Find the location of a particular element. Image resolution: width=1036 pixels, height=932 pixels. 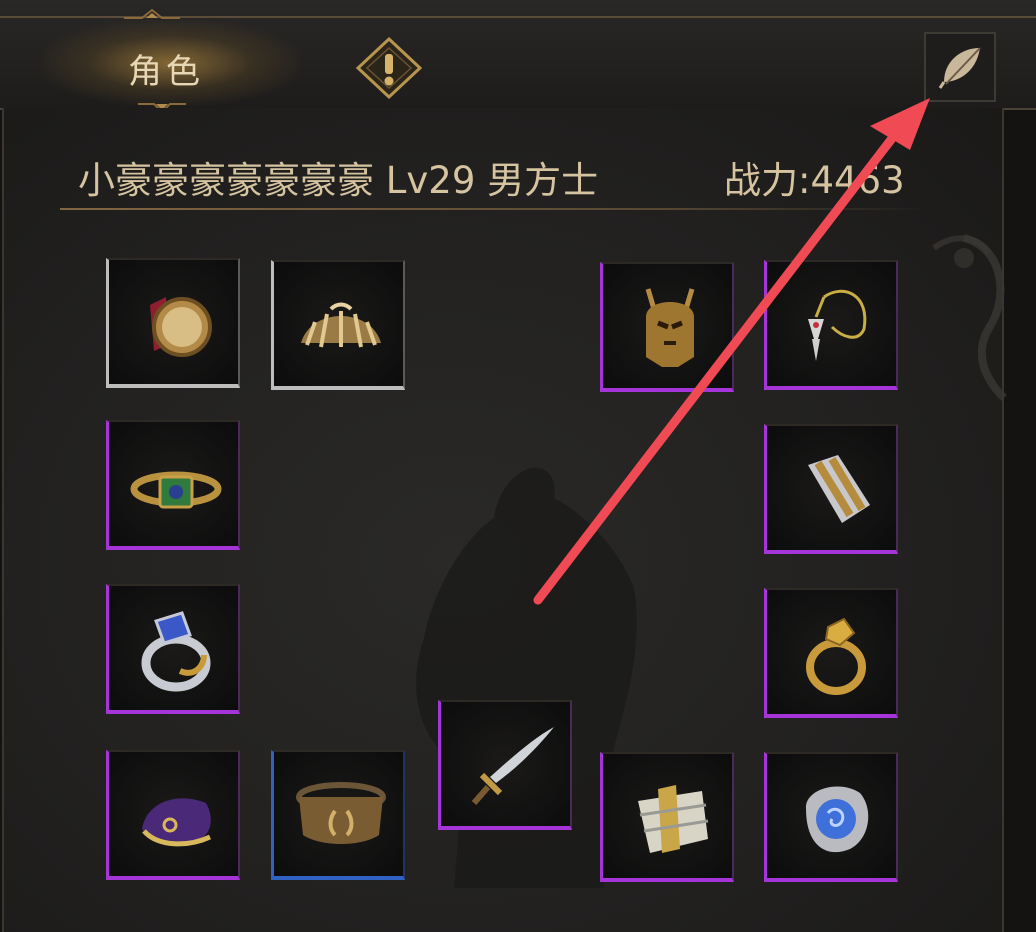

tab-alert-icon is located at coordinates (389, 68).